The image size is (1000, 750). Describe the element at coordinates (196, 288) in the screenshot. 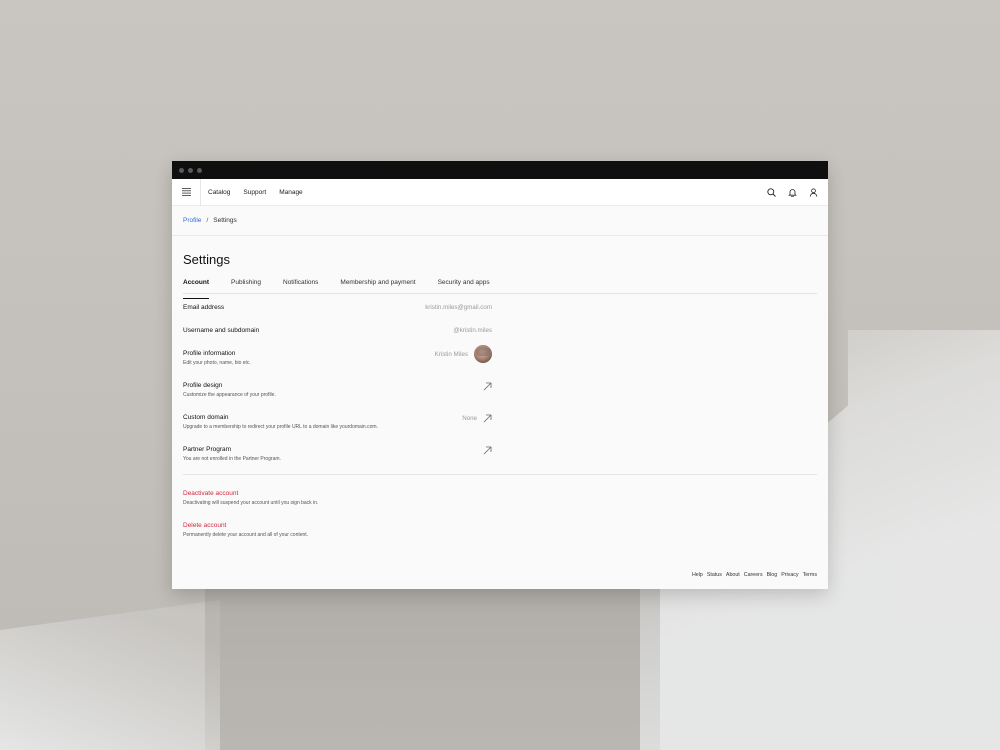

I see `tab-account: Account` at that location.